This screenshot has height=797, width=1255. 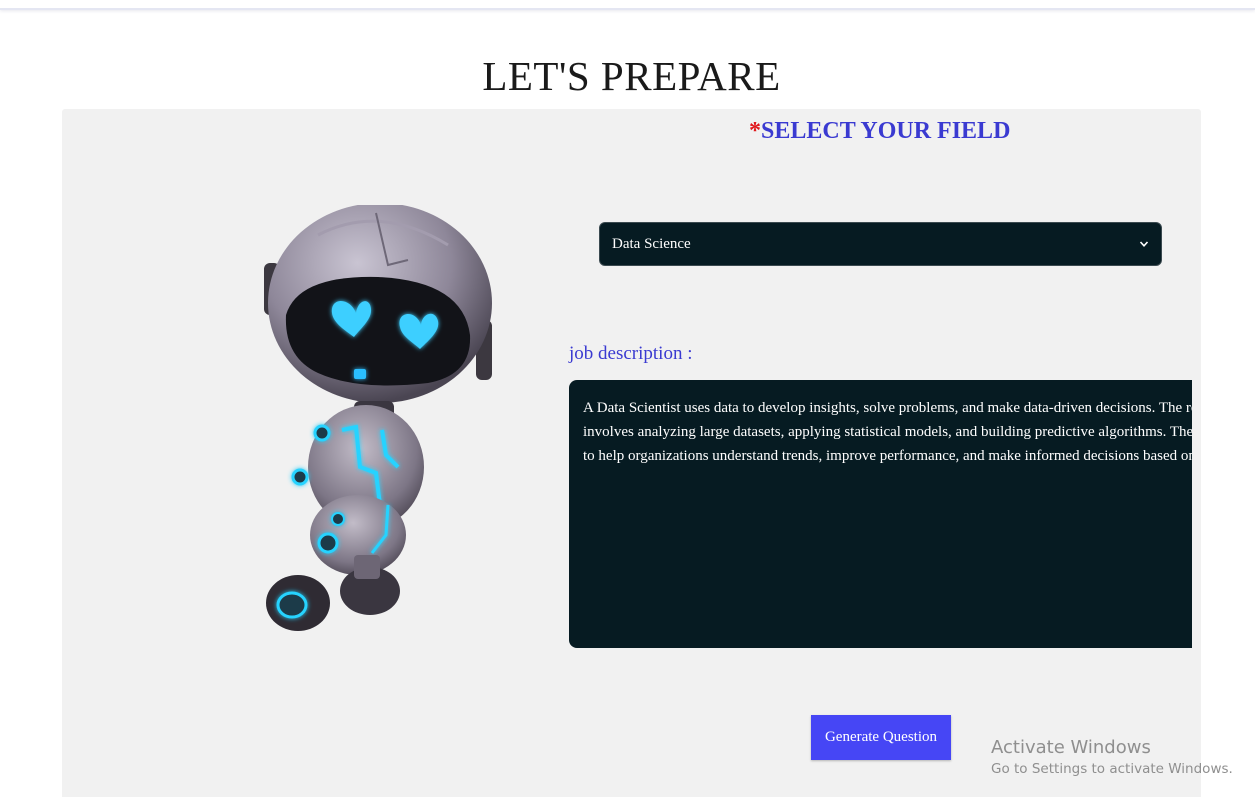 I want to click on generate-question-button: Generate Question, so click(x=881, y=737).